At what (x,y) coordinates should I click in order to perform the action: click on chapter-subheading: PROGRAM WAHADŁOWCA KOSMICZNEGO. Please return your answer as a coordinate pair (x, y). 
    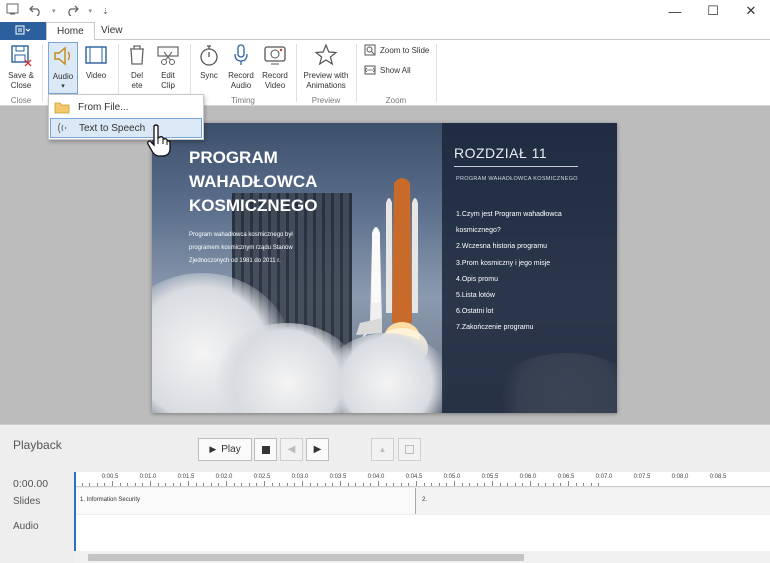
    Looking at the image, I should click on (517, 179).